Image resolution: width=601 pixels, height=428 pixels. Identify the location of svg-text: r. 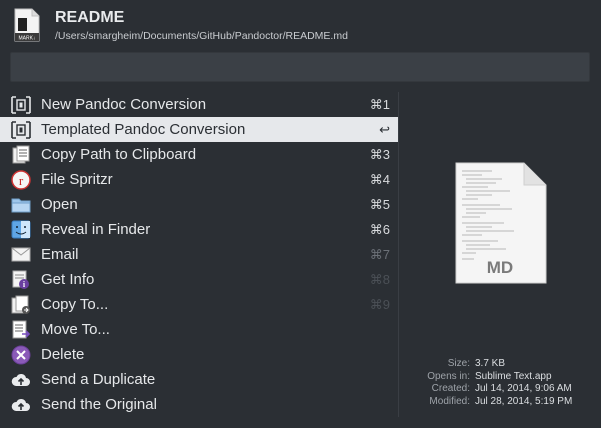
(21, 180).